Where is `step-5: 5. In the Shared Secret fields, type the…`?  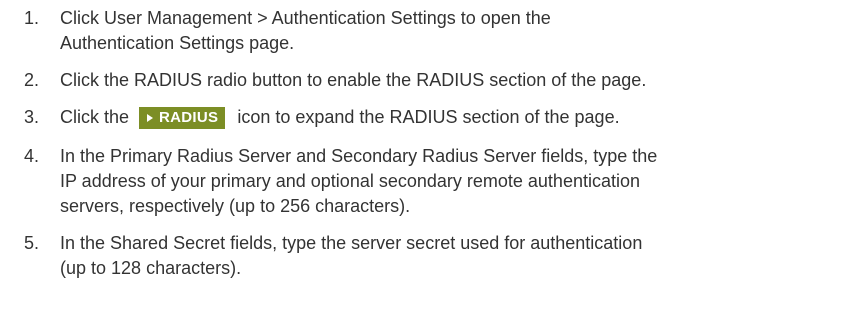 step-5: 5. In the Shared Secret fields, type the… is located at coordinates (430, 256).